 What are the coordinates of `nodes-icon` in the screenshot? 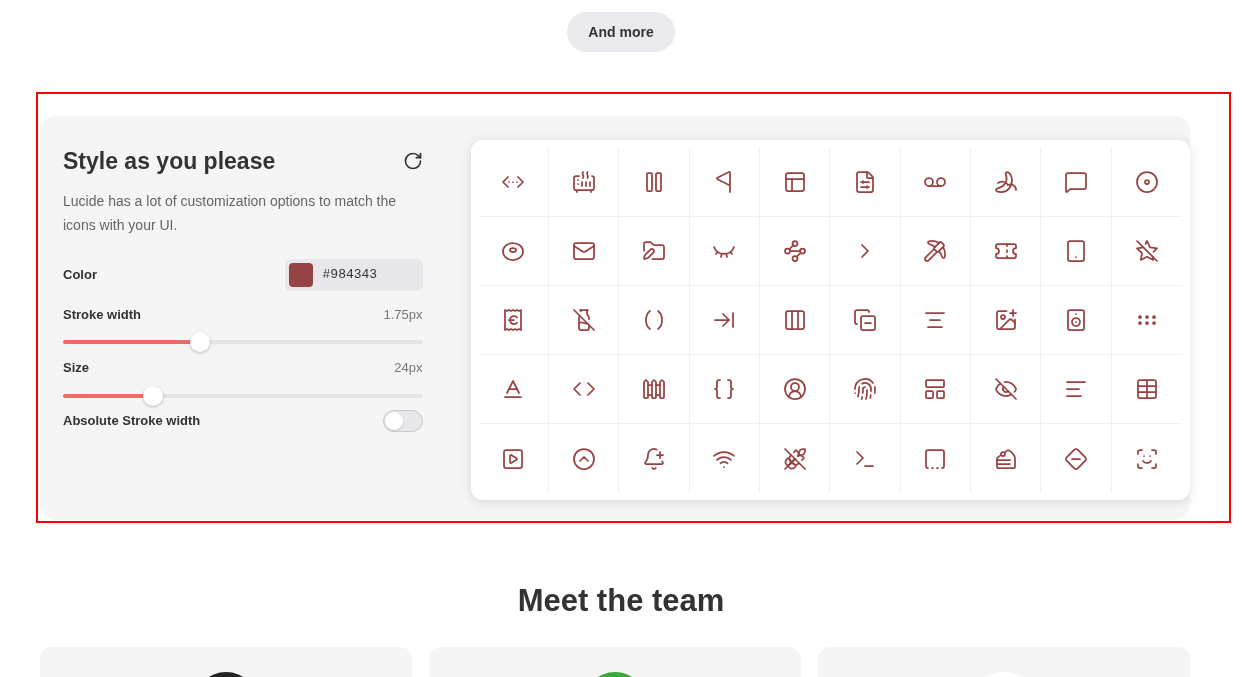 It's located at (794, 251).